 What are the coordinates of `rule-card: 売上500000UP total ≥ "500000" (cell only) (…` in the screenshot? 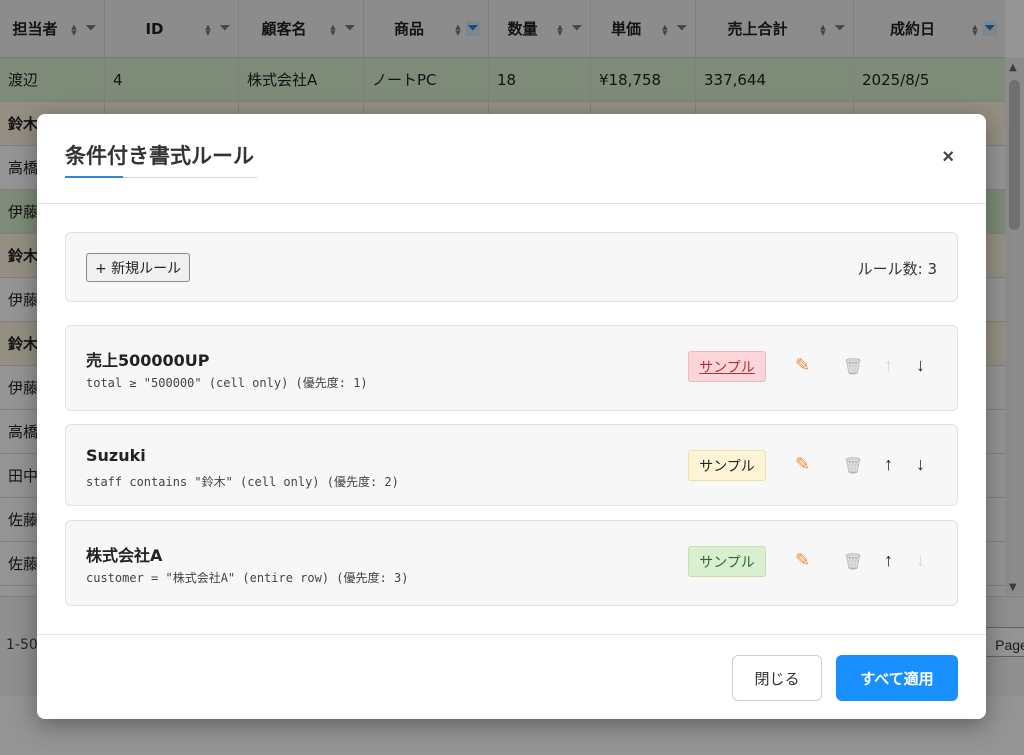 It's located at (511, 368).